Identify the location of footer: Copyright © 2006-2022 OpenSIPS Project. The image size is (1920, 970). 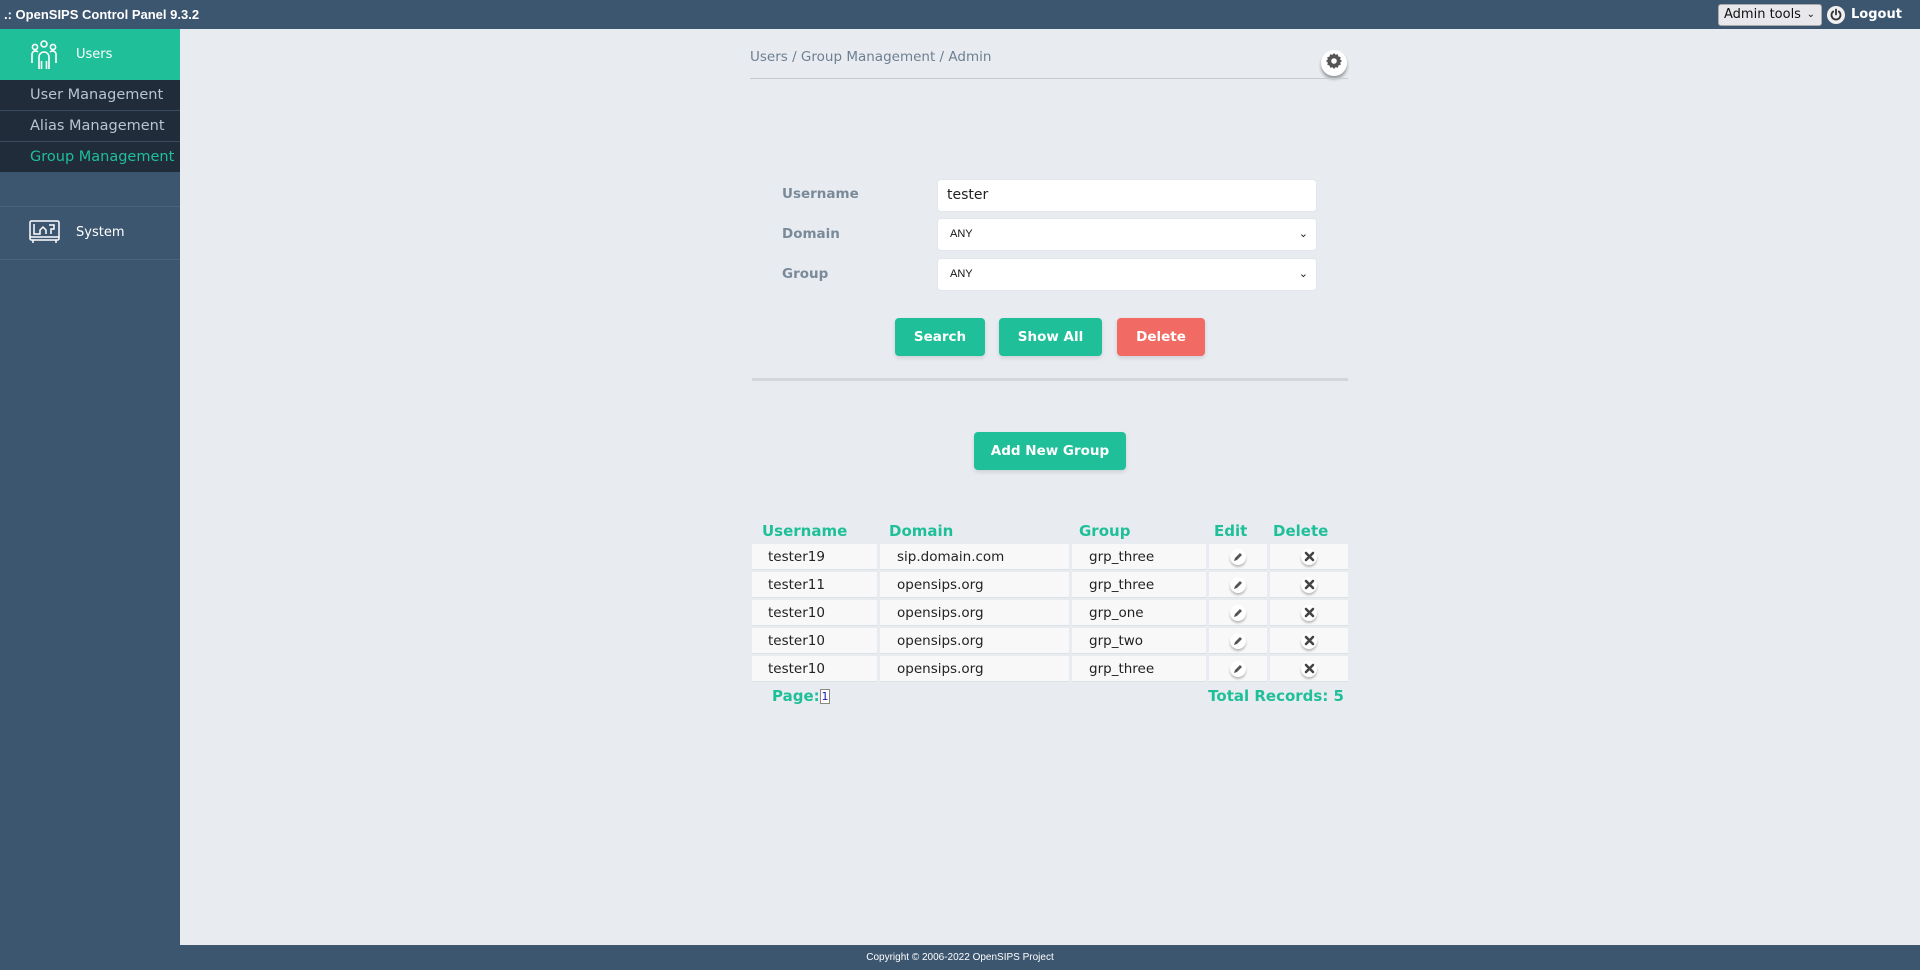
(960, 957).